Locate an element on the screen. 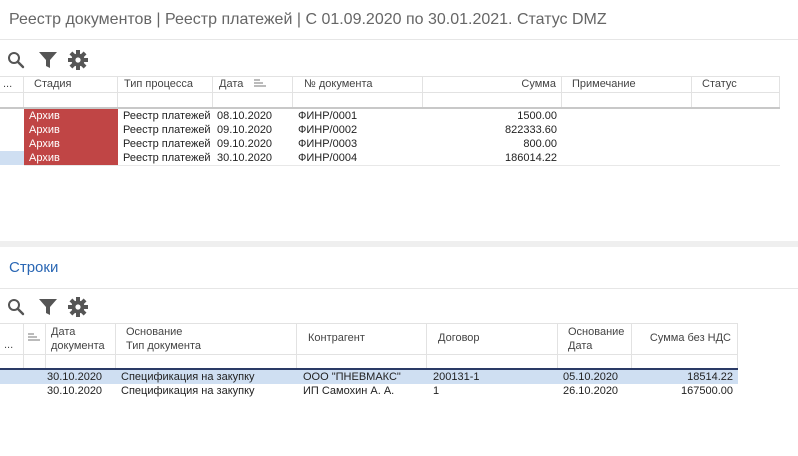 This screenshot has width=798, height=456. lines-toolbar is located at coordinates (44, 307).